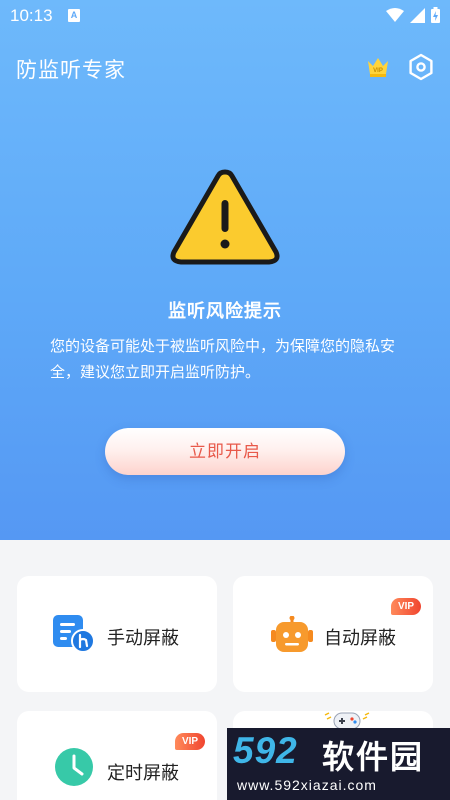  Describe the element at coordinates (225, 16) in the screenshot. I see `status-bar: 10:13 A` at that location.